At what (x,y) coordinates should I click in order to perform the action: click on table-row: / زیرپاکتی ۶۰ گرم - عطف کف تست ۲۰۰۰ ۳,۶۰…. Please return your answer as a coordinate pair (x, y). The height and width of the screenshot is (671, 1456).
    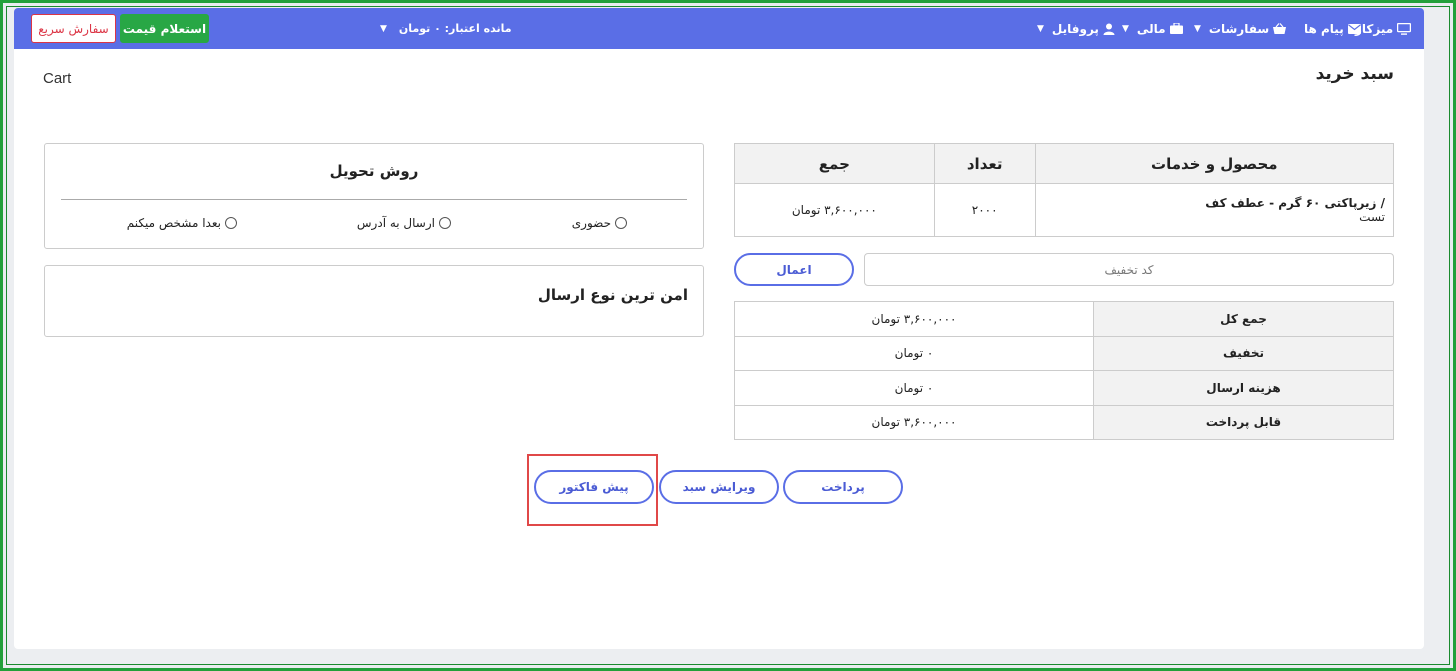
    Looking at the image, I should click on (1064, 210).